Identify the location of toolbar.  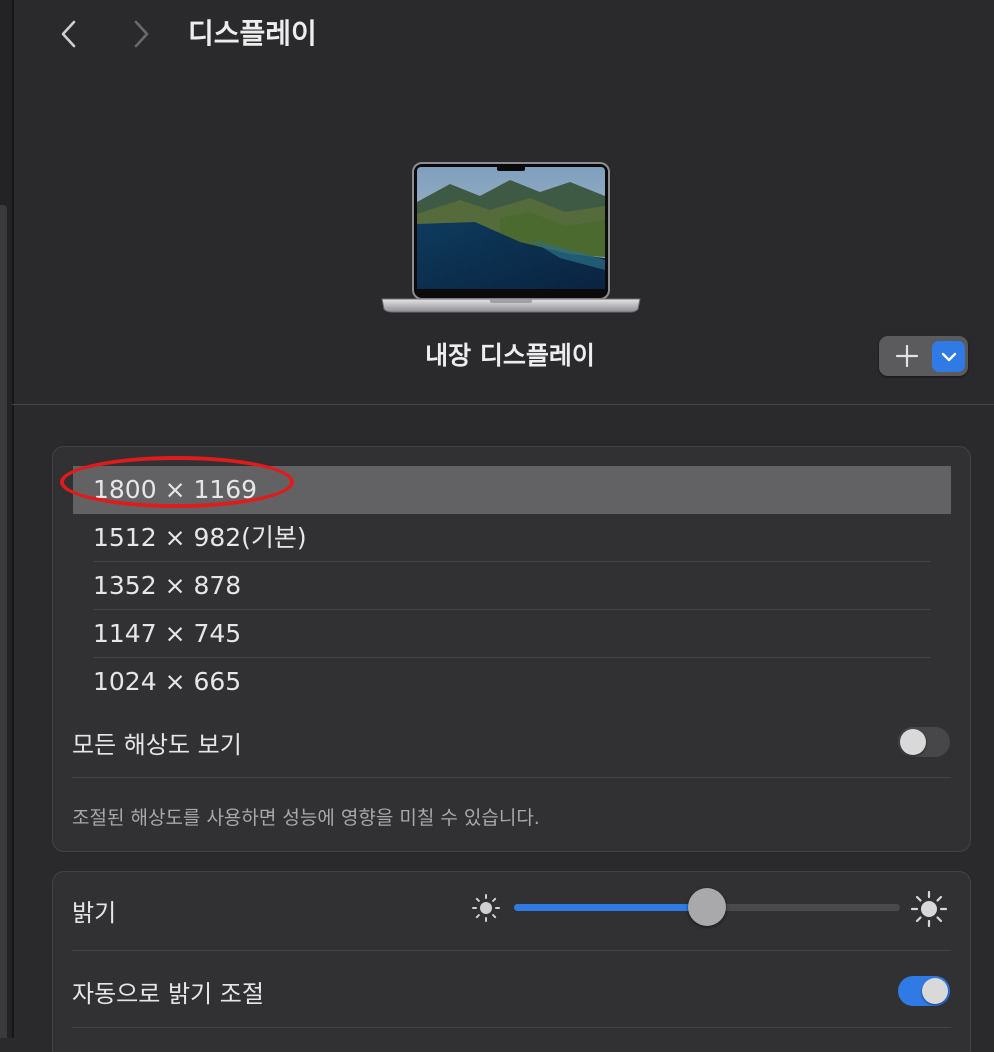
(503, 35).